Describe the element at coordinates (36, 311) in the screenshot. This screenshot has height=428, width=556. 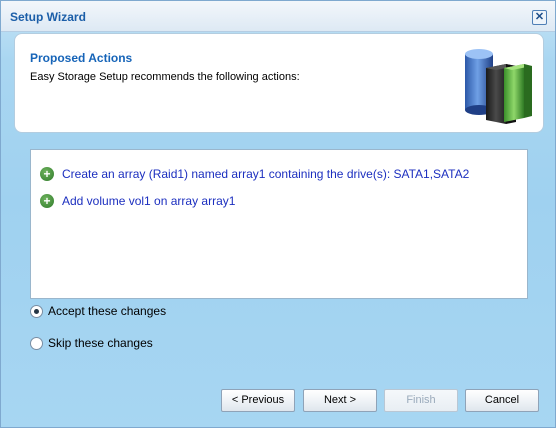
I see `radio-button-selected` at that location.